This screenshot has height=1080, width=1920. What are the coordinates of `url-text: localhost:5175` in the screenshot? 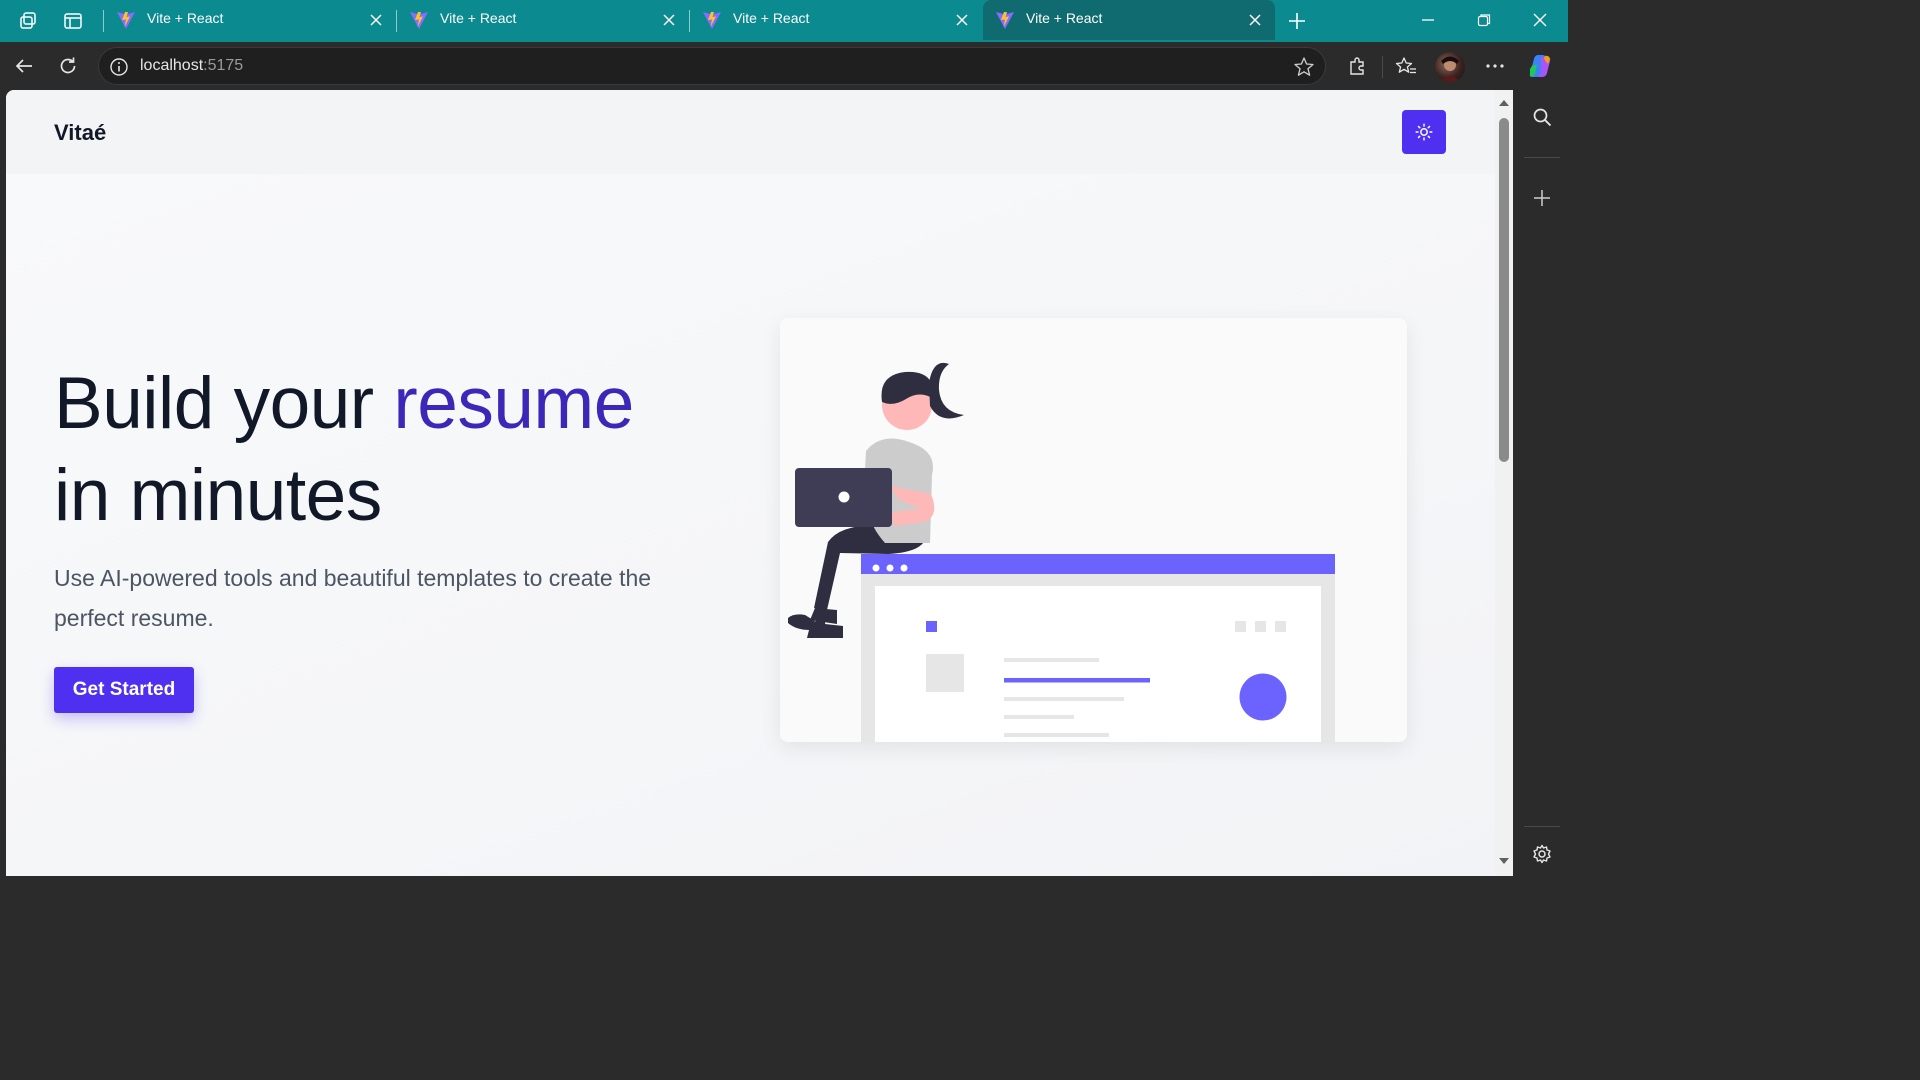 It's located at (191, 66).